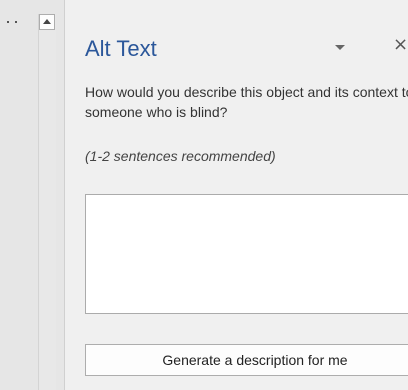 This screenshot has width=408, height=390. I want to click on generate-description-button: Generate a description for me, so click(246, 360).